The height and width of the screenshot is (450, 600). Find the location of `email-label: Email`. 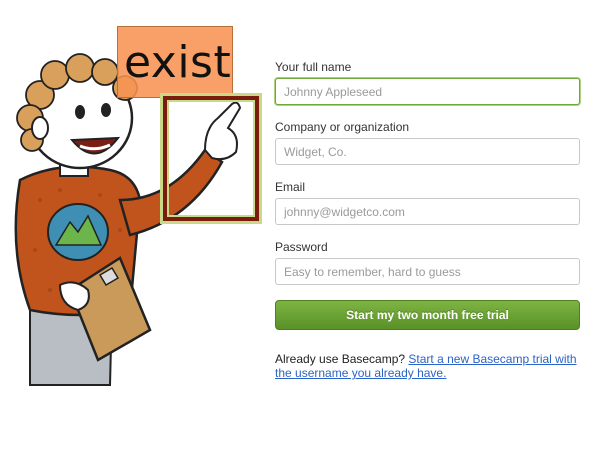

email-label: Email is located at coordinates (290, 187).